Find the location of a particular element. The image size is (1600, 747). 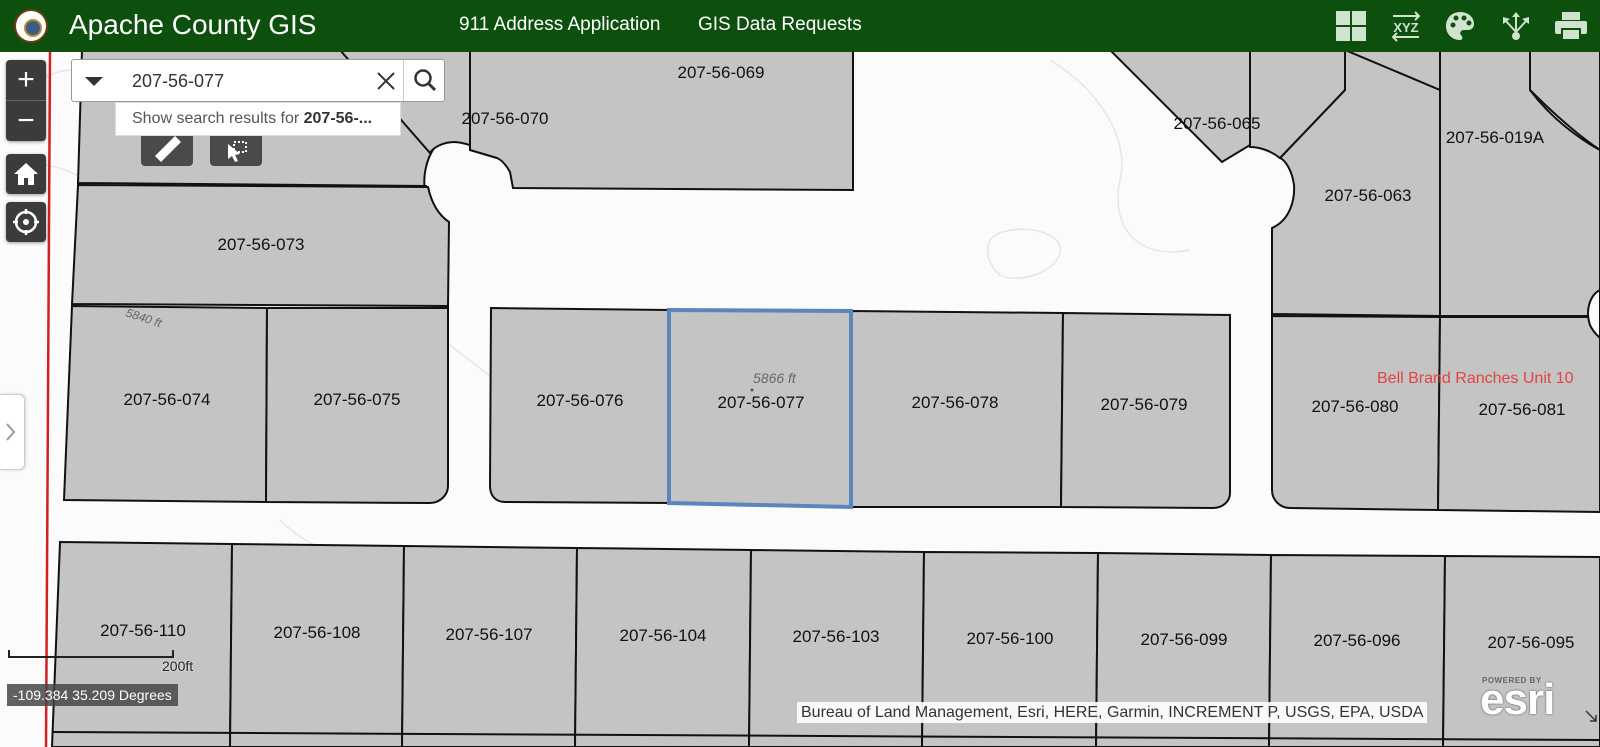

home-button is located at coordinates (26, 174).